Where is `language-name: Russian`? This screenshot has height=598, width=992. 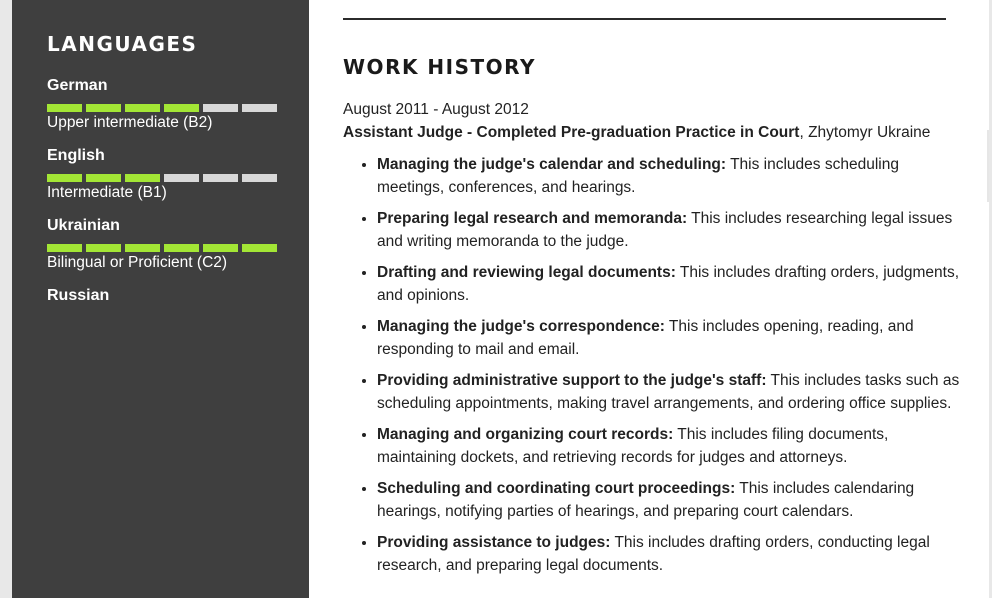 language-name: Russian is located at coordinates (78, 295).